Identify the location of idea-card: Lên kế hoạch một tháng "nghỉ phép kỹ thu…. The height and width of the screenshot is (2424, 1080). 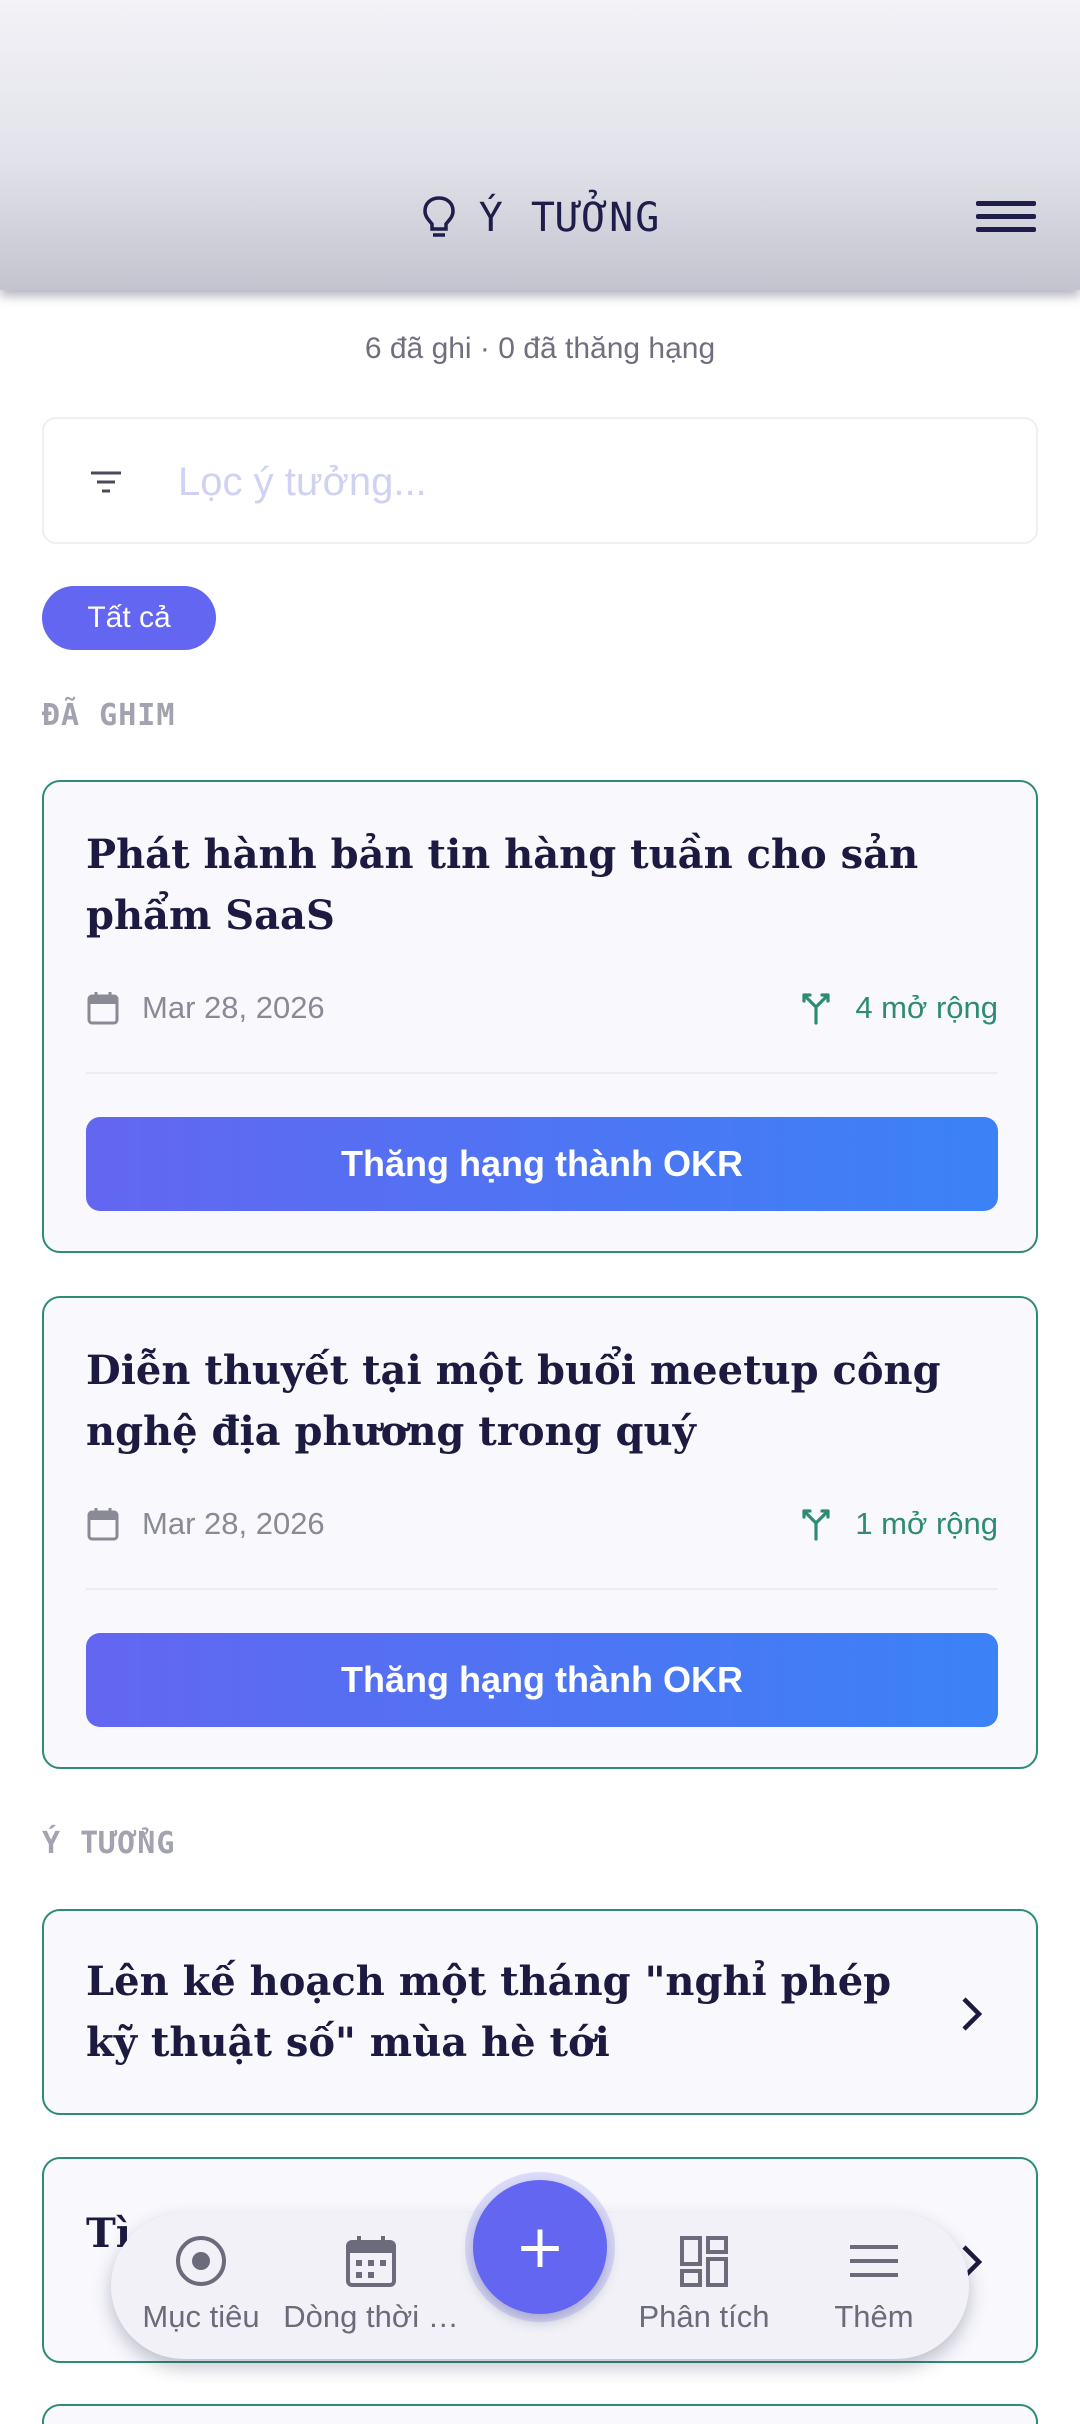
(540, 2012).